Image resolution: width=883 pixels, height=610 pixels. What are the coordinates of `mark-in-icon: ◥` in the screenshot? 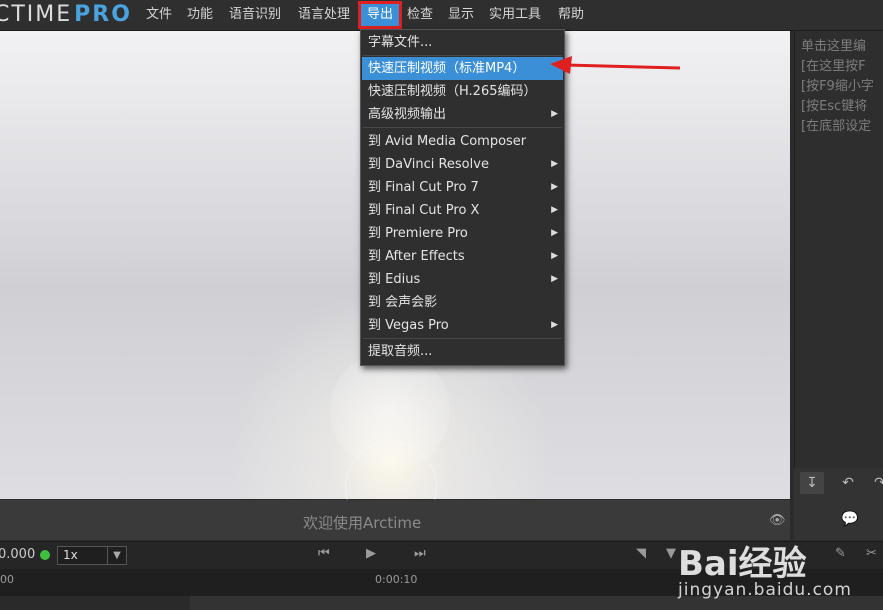 It's located at (641, 553).